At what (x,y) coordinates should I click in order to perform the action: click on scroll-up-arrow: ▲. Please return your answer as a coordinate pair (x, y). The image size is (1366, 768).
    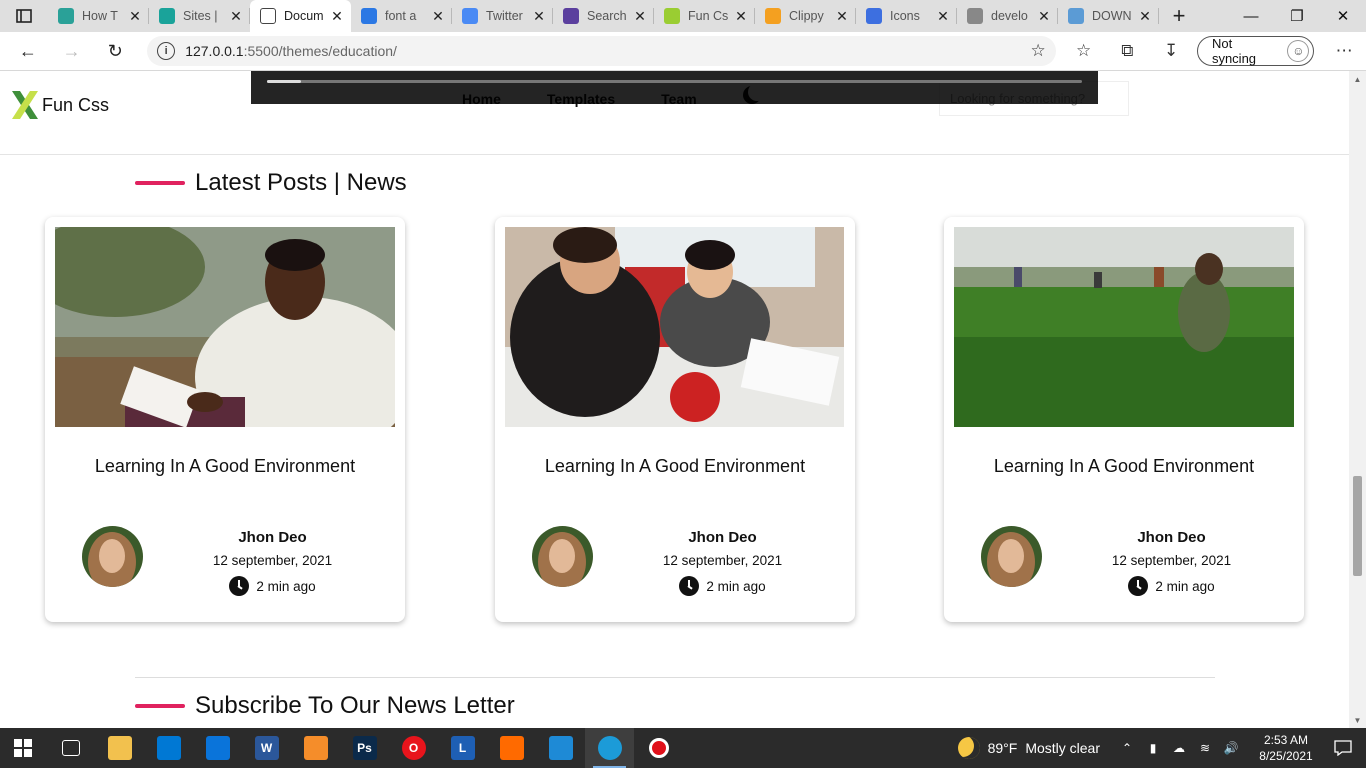
    Looking at the image, I should click on (1357, 79).